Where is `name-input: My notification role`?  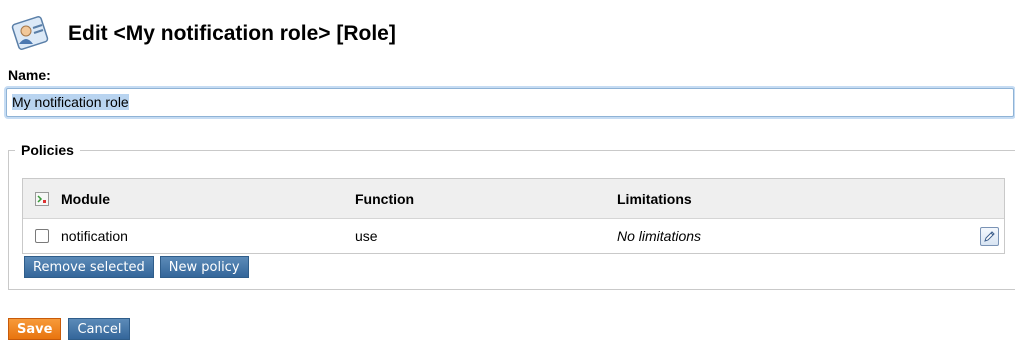 name-input: My notification role is located at coordinates (510, 102).